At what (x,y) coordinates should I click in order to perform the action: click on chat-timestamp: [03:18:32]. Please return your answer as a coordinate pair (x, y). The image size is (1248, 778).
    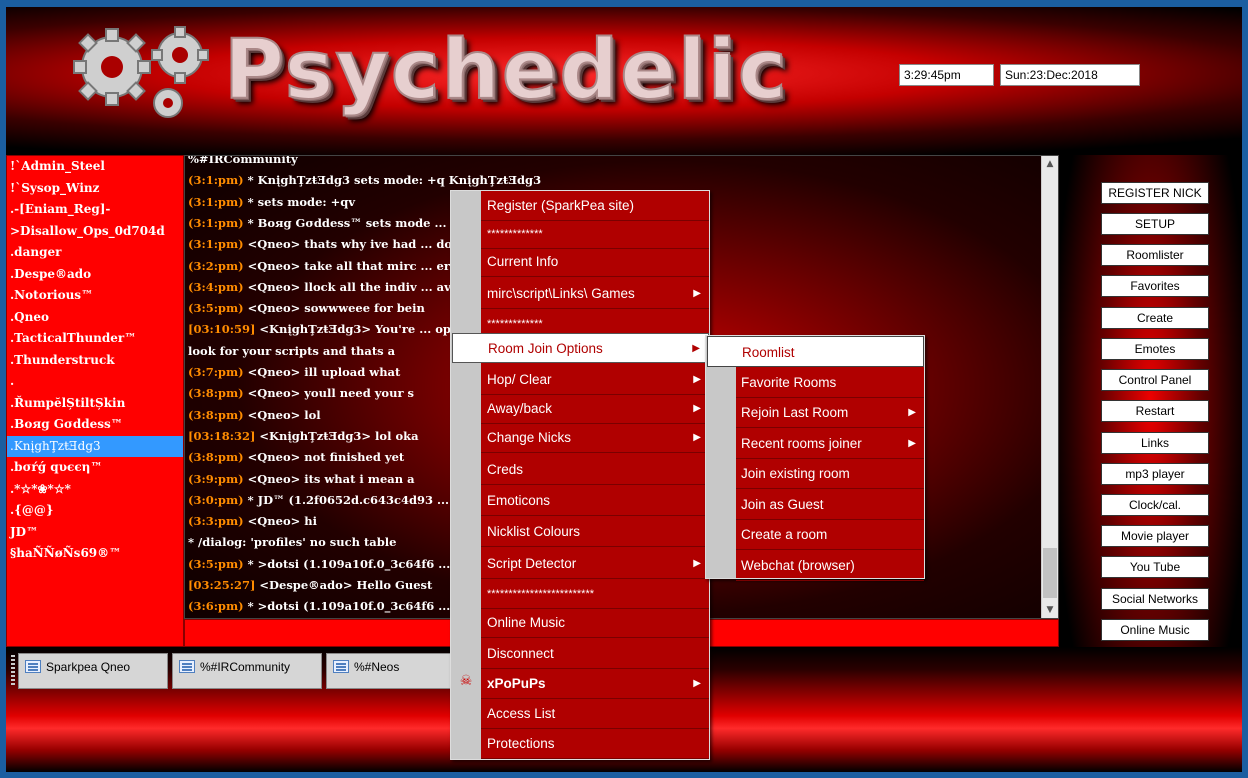
    Looking at the image, I should click on (222, 435).